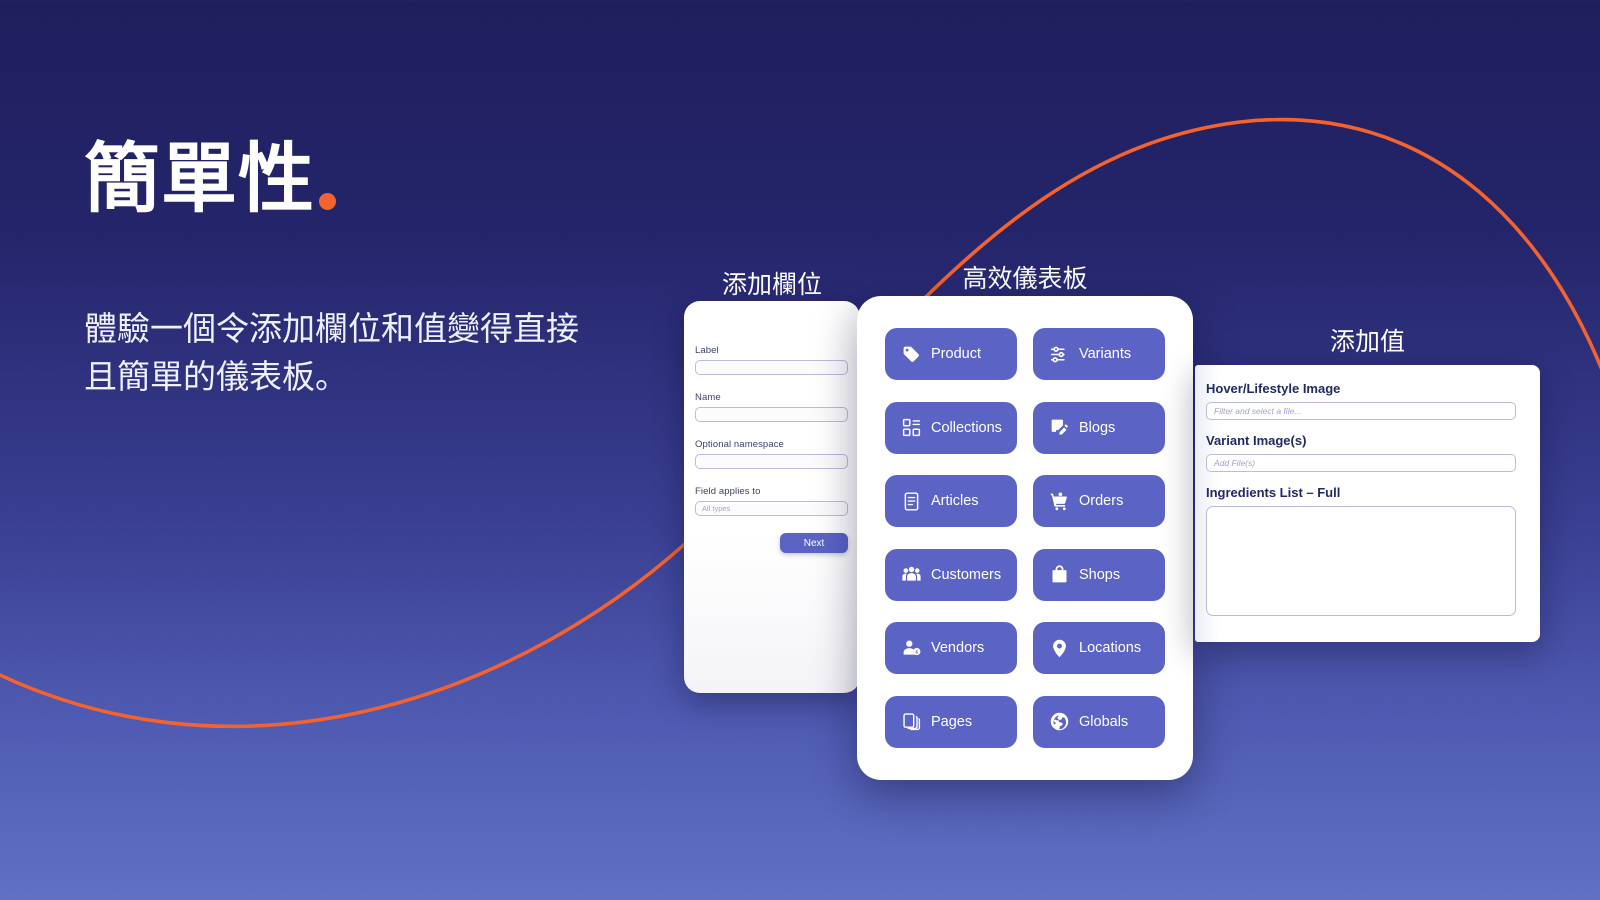  I want to click on variant-images-placeholder: Add File(s), so click(1235, 463).